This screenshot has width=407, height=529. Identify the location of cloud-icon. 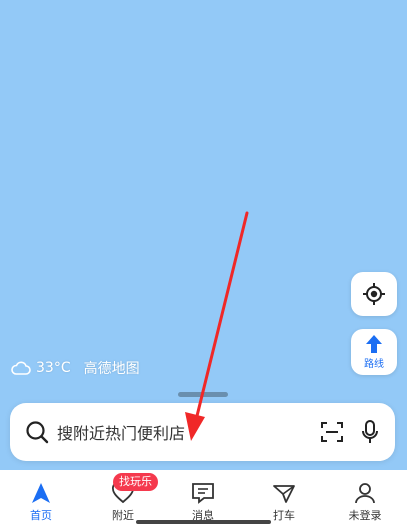
(21, 368).